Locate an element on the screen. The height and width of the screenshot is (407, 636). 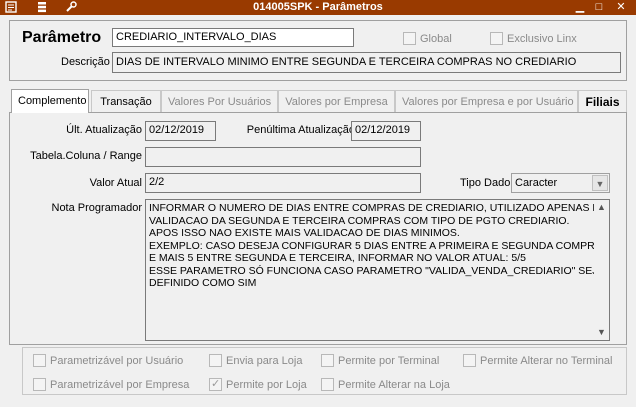
permite-alterar-terminal-box is located at coordinates (469, 360).